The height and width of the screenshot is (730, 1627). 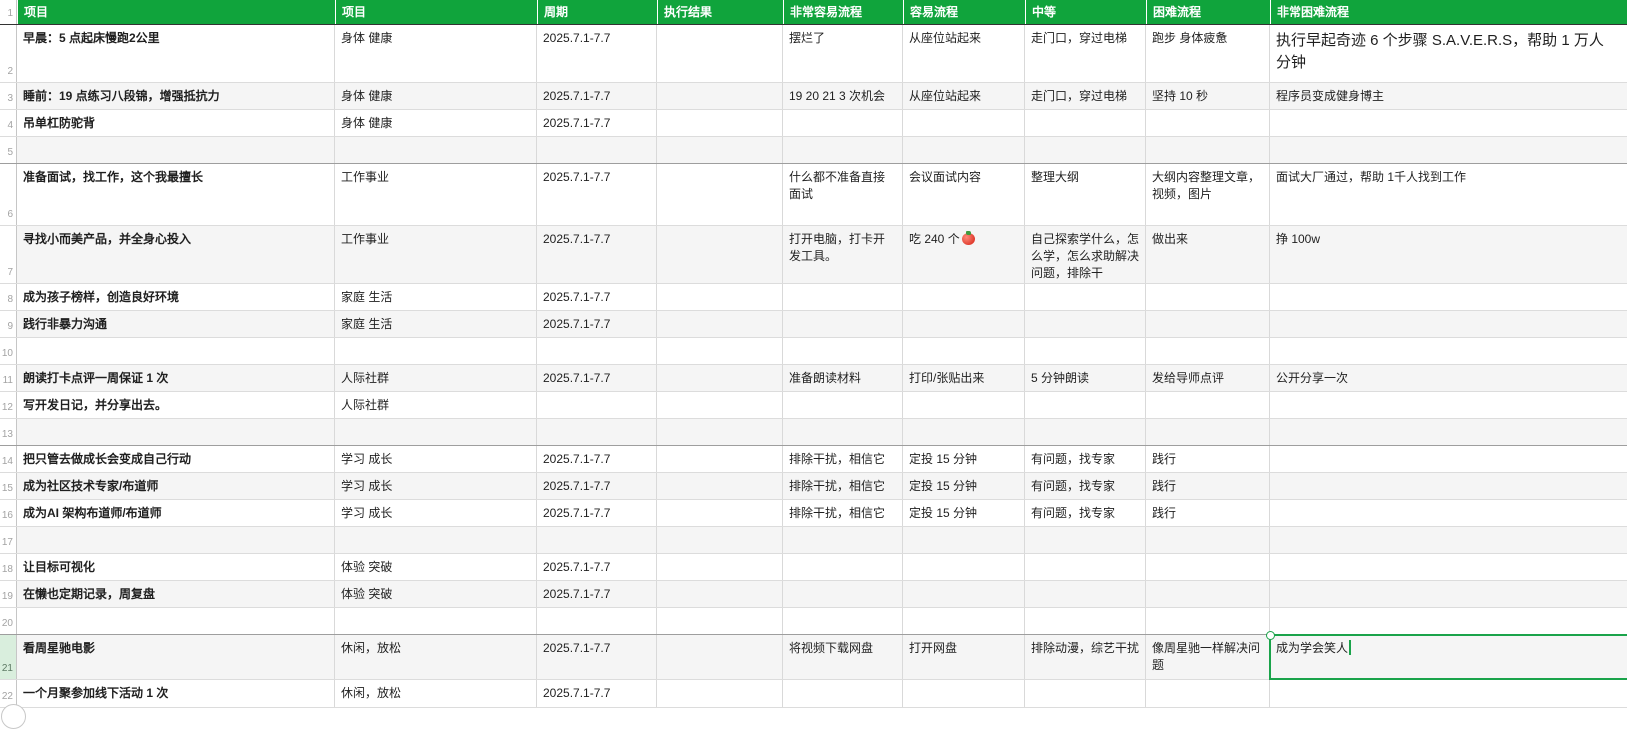 I want to click on cell-r7-h: 做出来, so click(x=1208, y=254).